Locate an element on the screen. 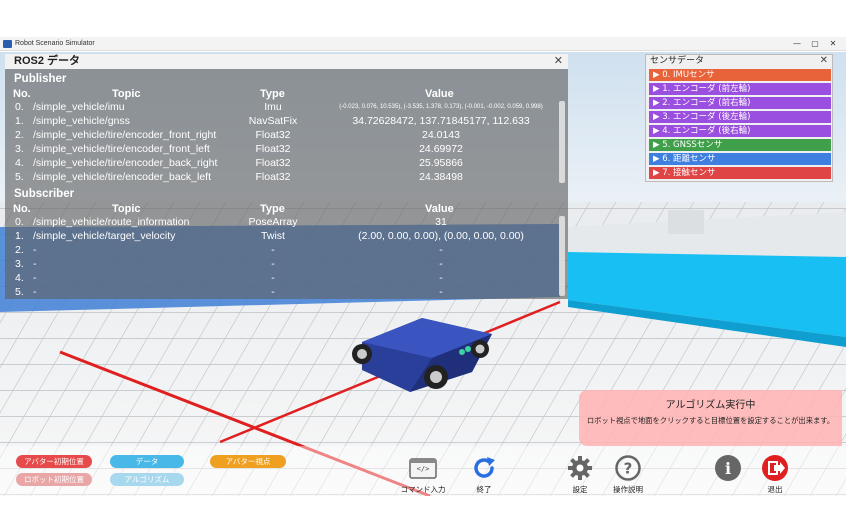 The height and width of the screenshot is (532, 846). help-label: 操作説明 is located at coordinates (628, 489).